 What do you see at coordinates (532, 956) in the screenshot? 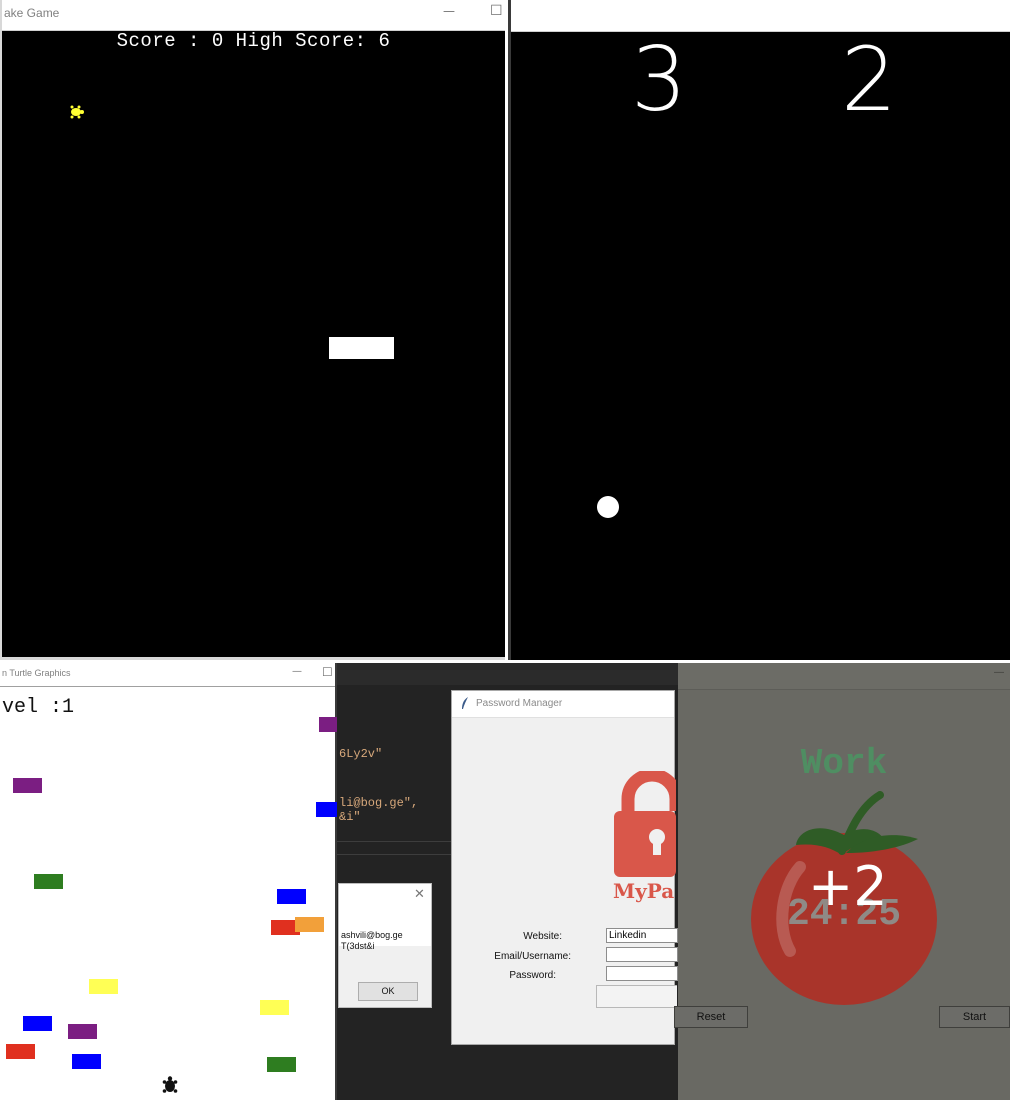
I see `email-label: Email/Username:` at bounding box center [532, 956].